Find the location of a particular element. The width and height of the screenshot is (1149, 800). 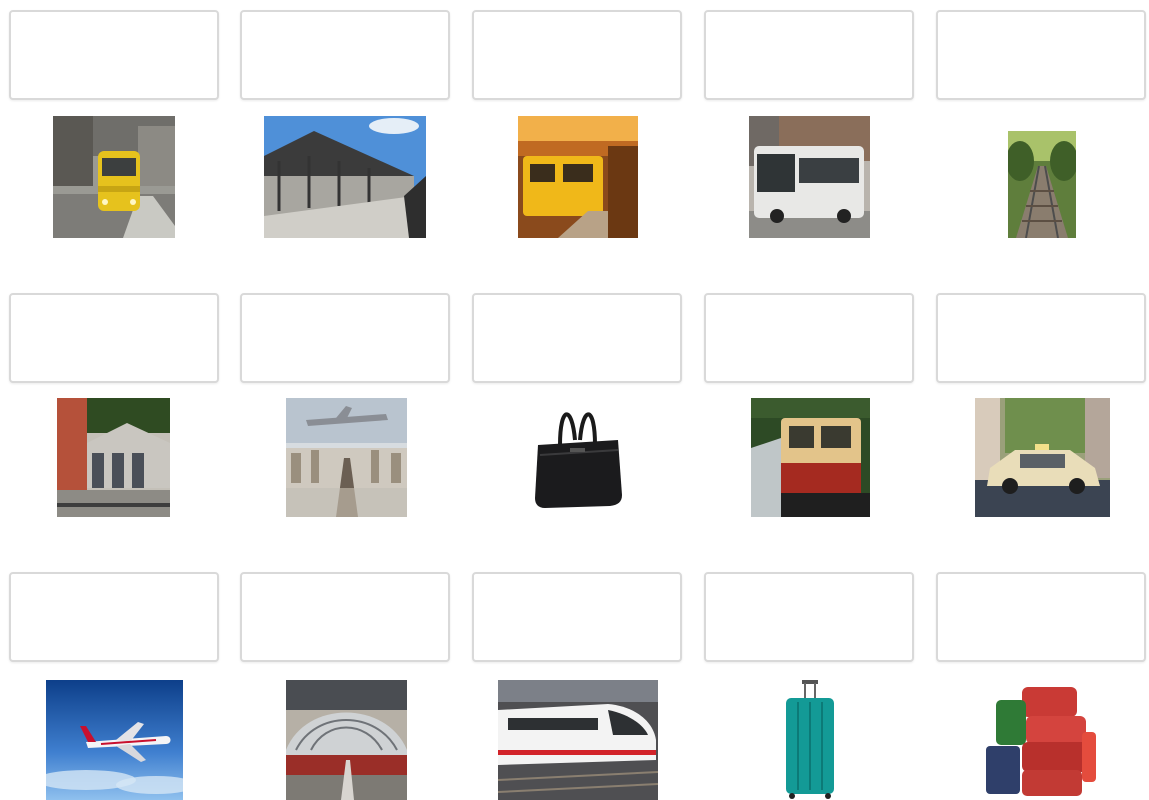

bag-image is located at coordinates (577, 455).